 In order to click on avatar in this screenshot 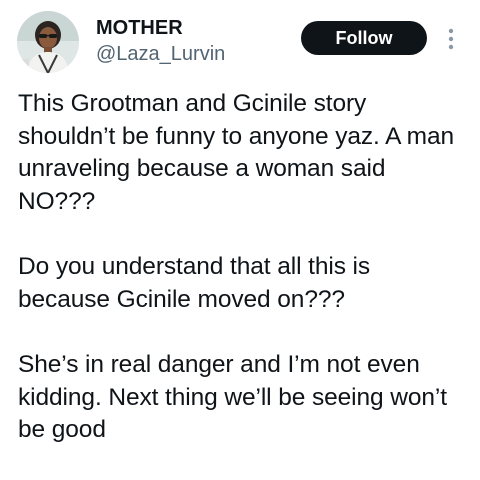, I will do `click(48, 42)`.